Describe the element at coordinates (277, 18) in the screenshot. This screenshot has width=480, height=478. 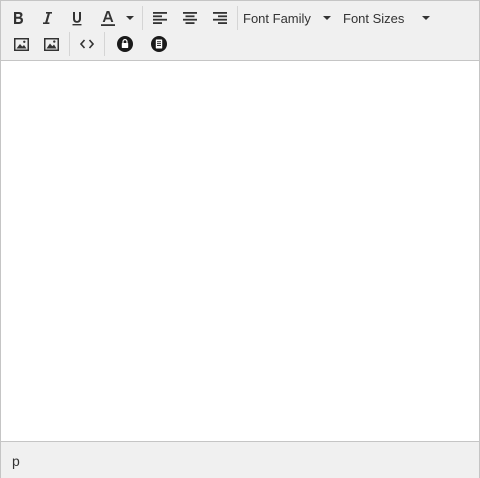
I see `font-family-label: Font Family` at that location.